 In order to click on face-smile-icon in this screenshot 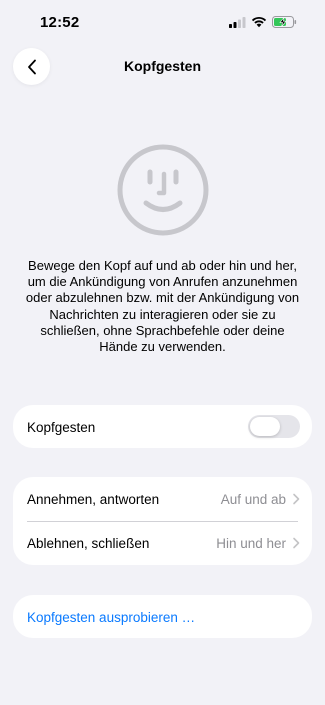, I will do `click(163, 190)`.